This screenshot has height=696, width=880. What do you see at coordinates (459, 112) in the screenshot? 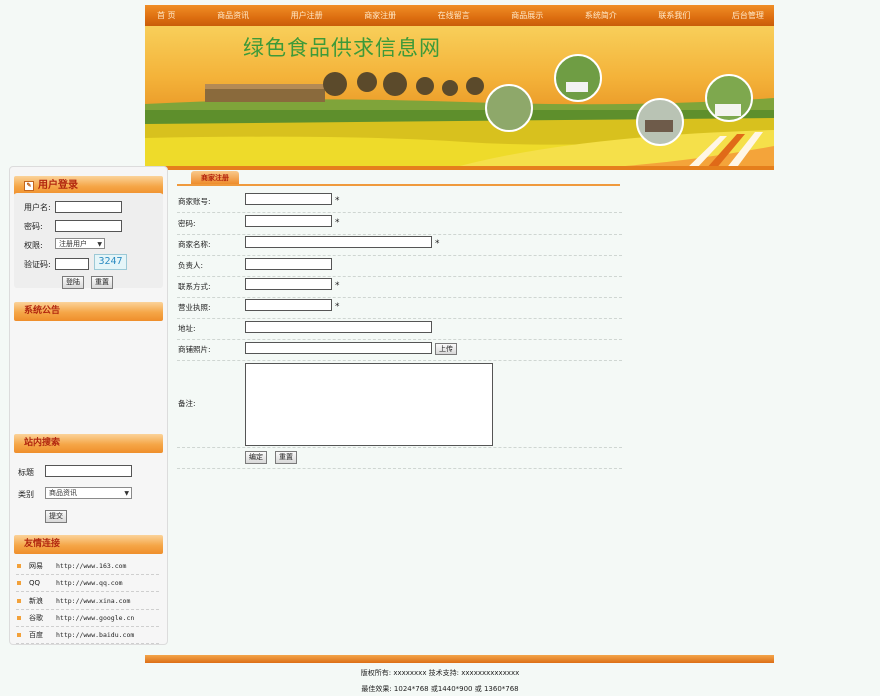
I see `banner-landscape-image` at bounding box center [459, 112].